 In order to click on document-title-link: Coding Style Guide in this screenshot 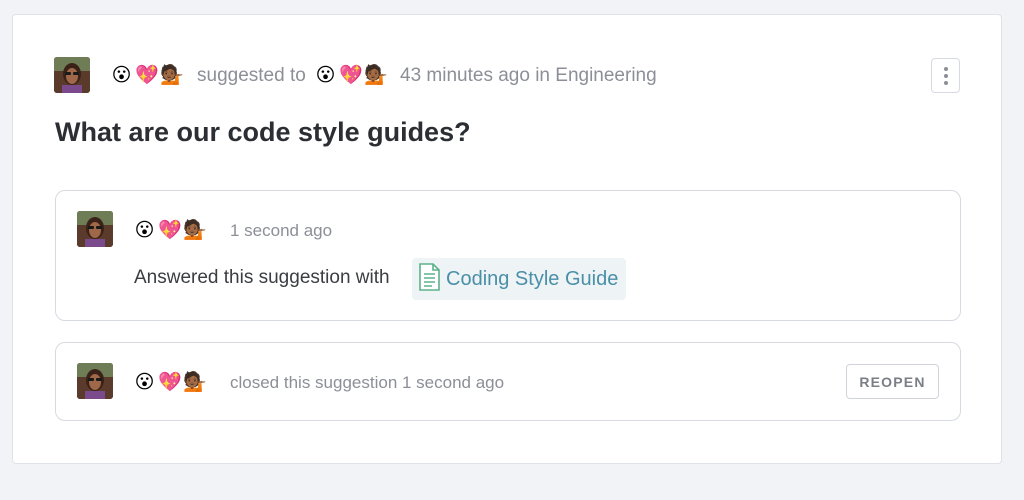, I will do `click(532, 279)`.